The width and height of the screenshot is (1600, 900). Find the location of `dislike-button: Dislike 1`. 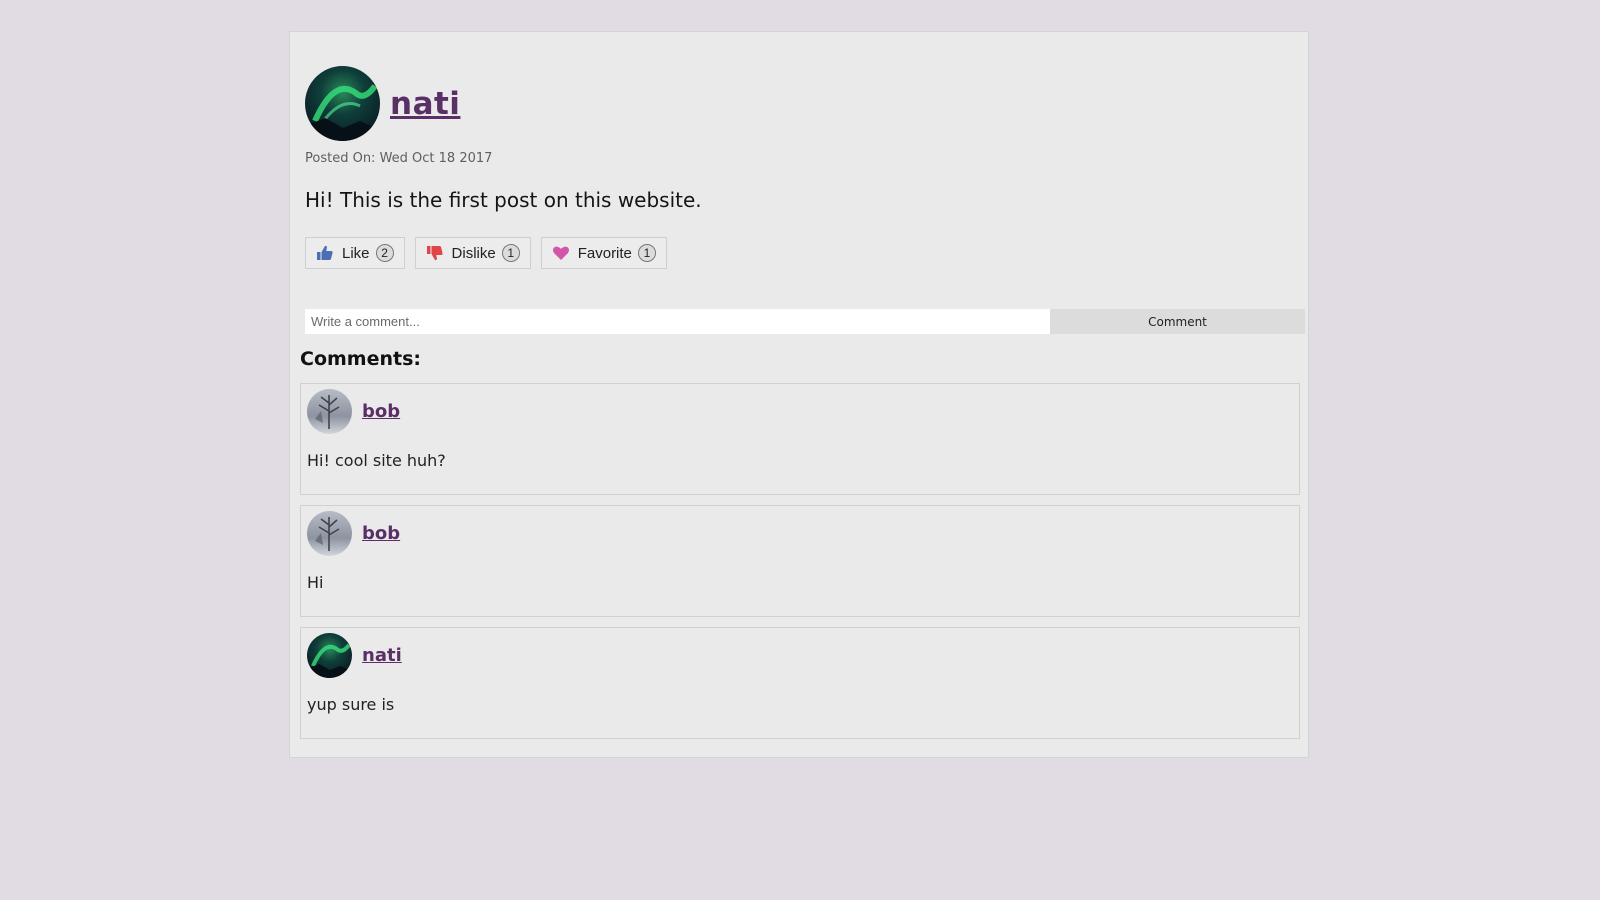

dislike-button: Dislike 1 is located at coordinates (472, 253).